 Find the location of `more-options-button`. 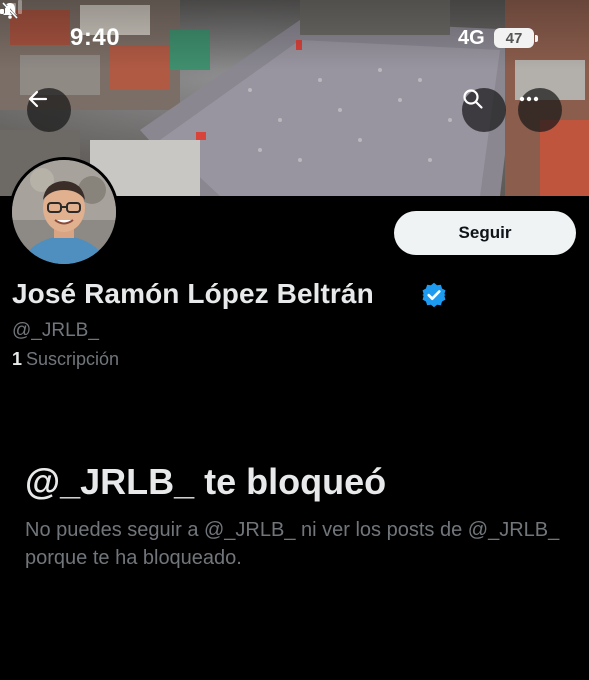

more-options-button is located at coordinates (540, 110).